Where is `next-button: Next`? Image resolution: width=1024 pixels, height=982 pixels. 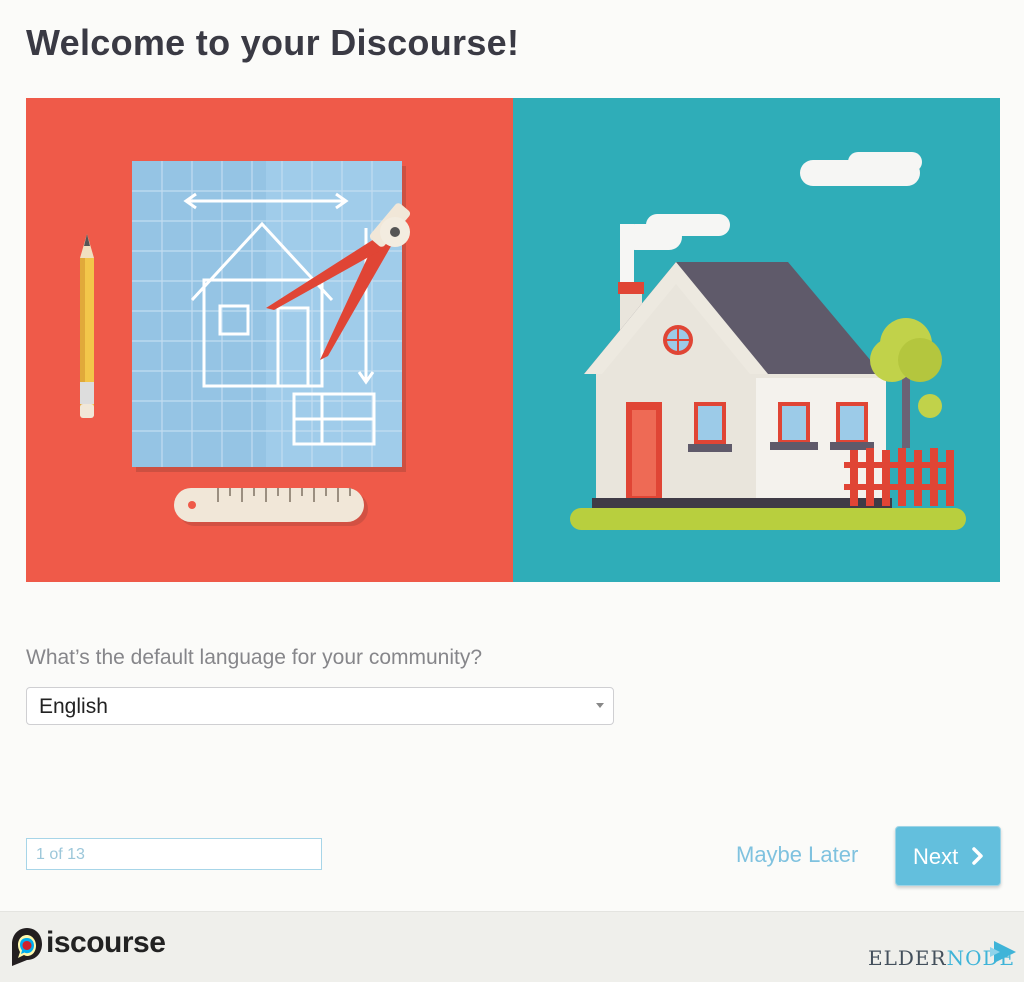
next-button: Next is located at coordinates (948, 856).